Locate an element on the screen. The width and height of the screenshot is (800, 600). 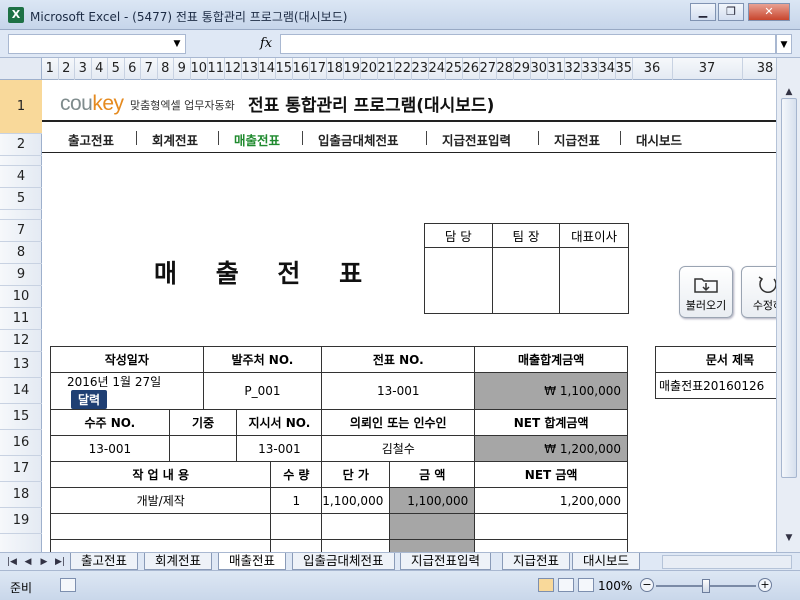
row-header-cell: 12 is located at coordinates (21, 341).